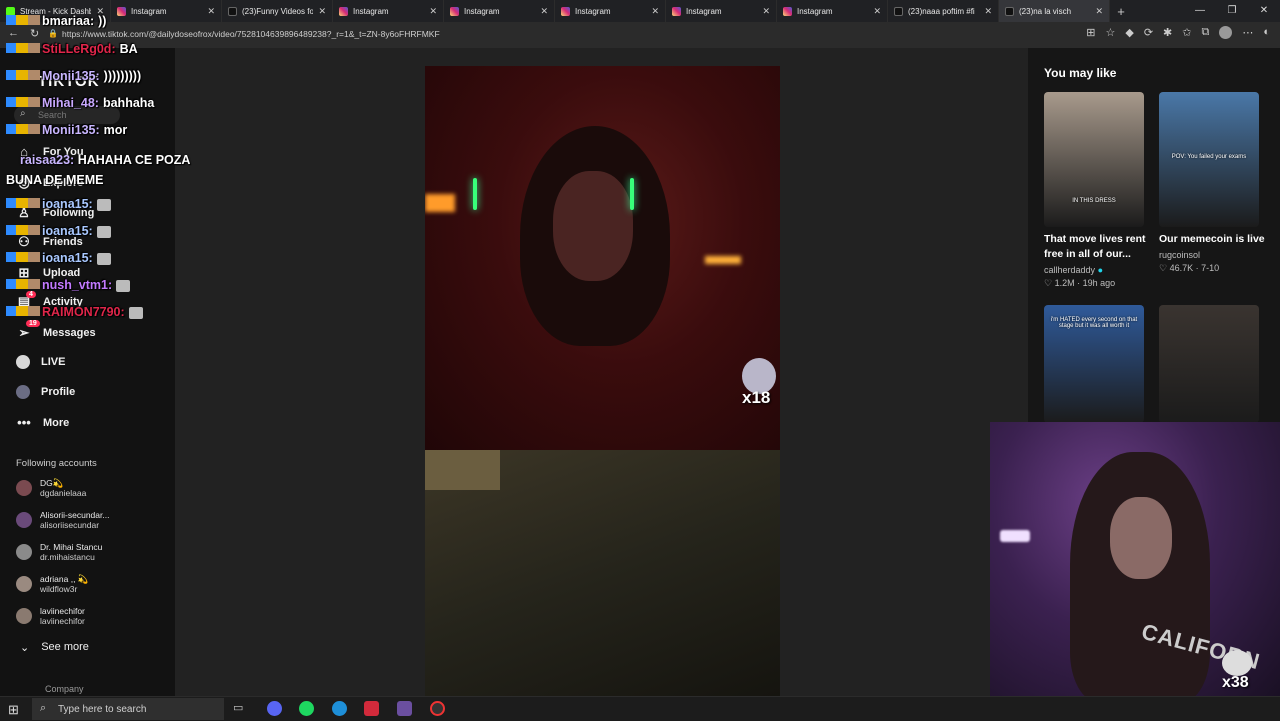 Image resolution: width=1280 pixels, height=721 pixels. I want to click on puzzle-icon: ✱, so click(1167, 32).